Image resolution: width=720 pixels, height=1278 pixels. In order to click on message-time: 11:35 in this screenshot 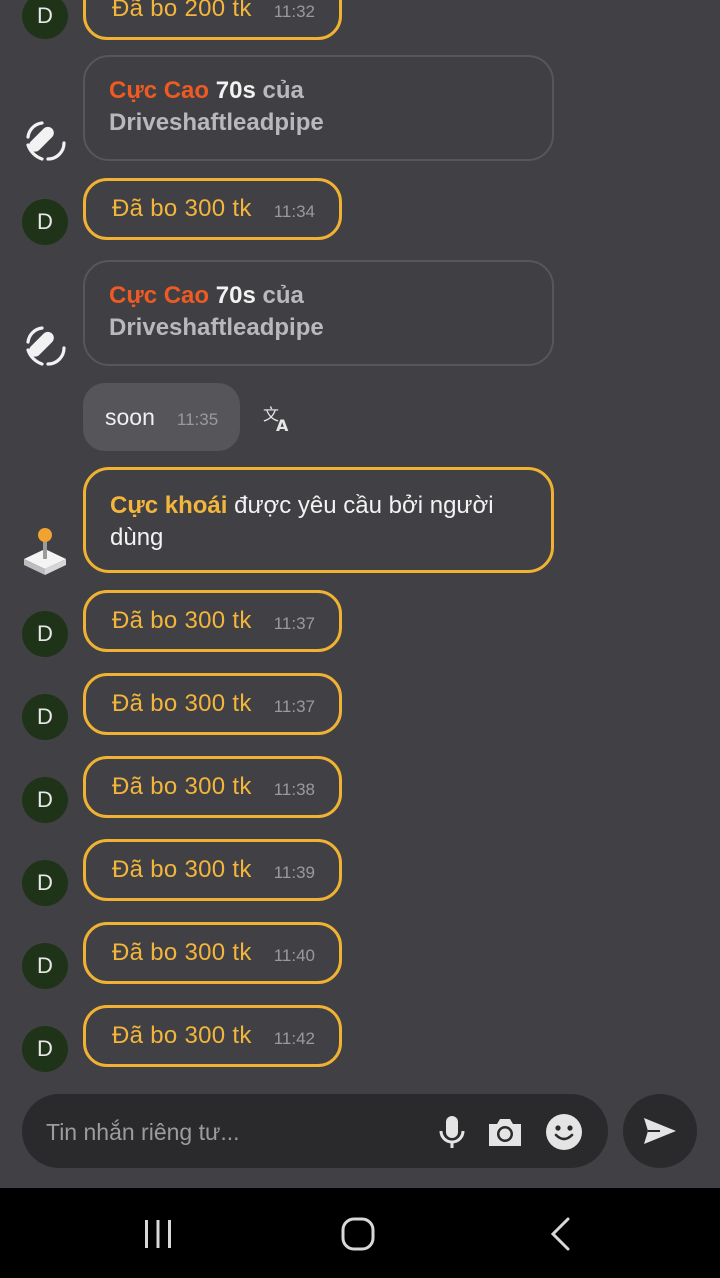, I will do `click(197, 419)`.